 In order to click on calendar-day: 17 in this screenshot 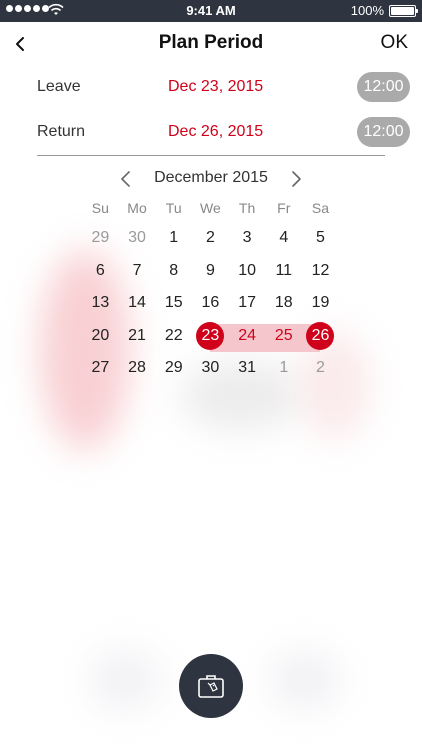, I will do `click(247, 303)`.